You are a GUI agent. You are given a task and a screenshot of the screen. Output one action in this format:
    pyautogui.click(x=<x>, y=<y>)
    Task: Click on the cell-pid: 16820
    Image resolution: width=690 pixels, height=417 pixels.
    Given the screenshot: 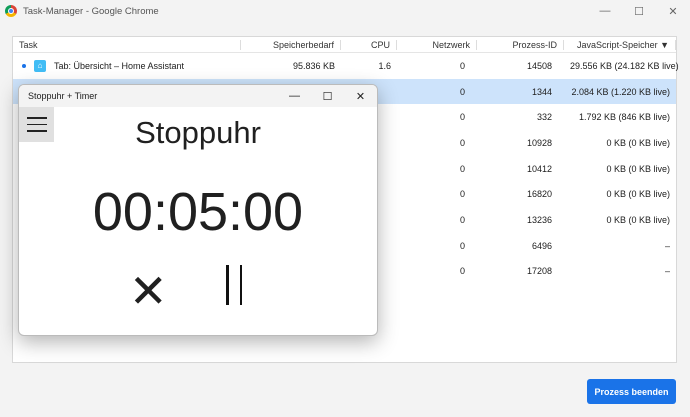 What is the action you would take?
    pyautogui.click(x=539, y=194)
    